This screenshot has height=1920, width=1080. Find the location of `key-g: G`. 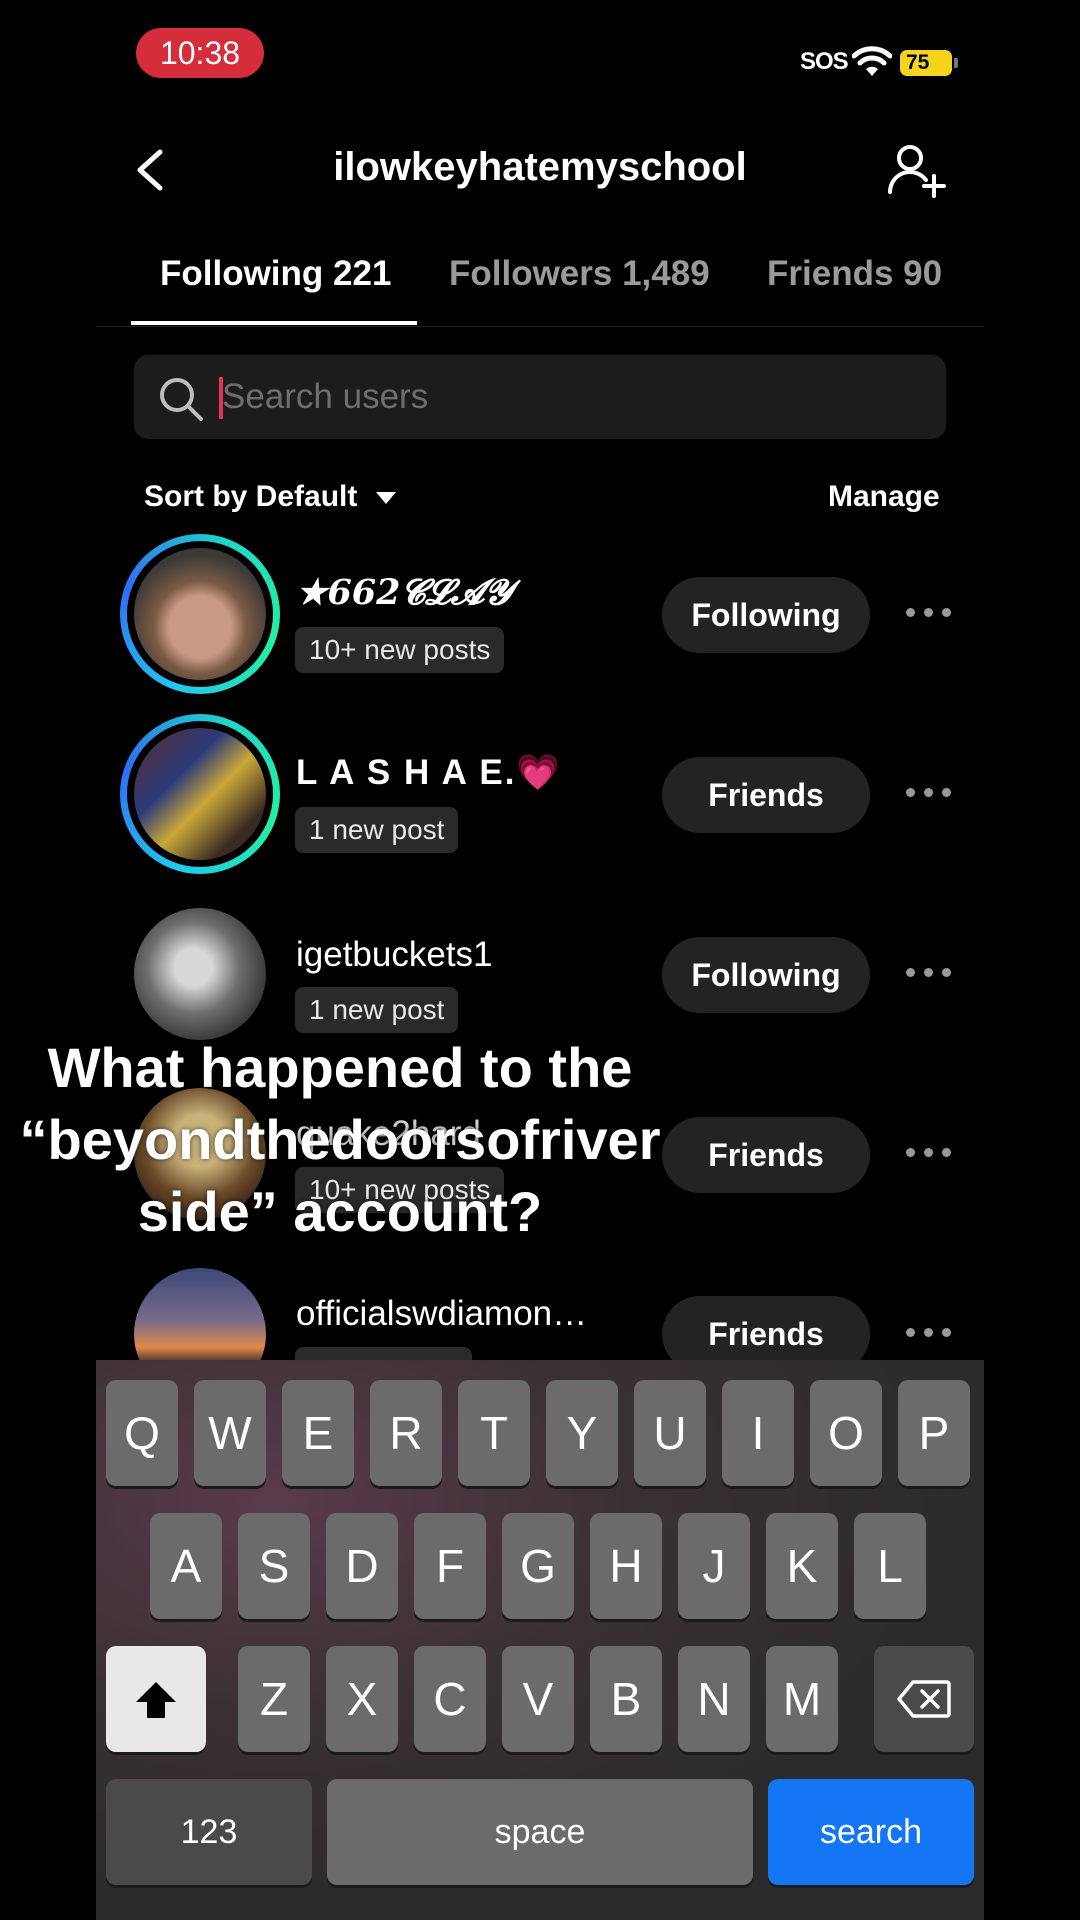

key-g: G is located at coordinates (538, 1566).